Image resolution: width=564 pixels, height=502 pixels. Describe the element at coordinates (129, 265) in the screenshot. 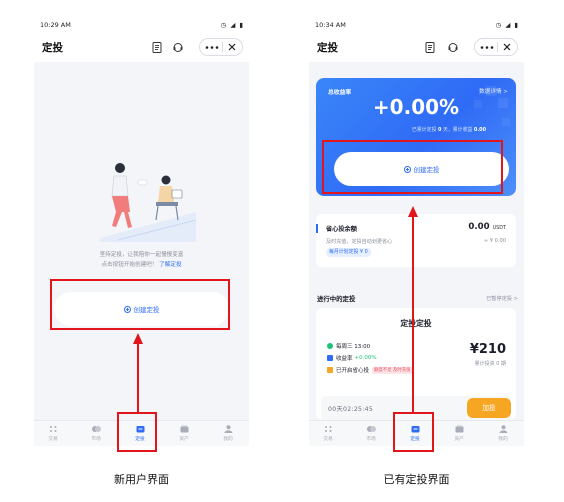

I see `intro-line-2-text: 点击按钮开始创建吧！` at that location.